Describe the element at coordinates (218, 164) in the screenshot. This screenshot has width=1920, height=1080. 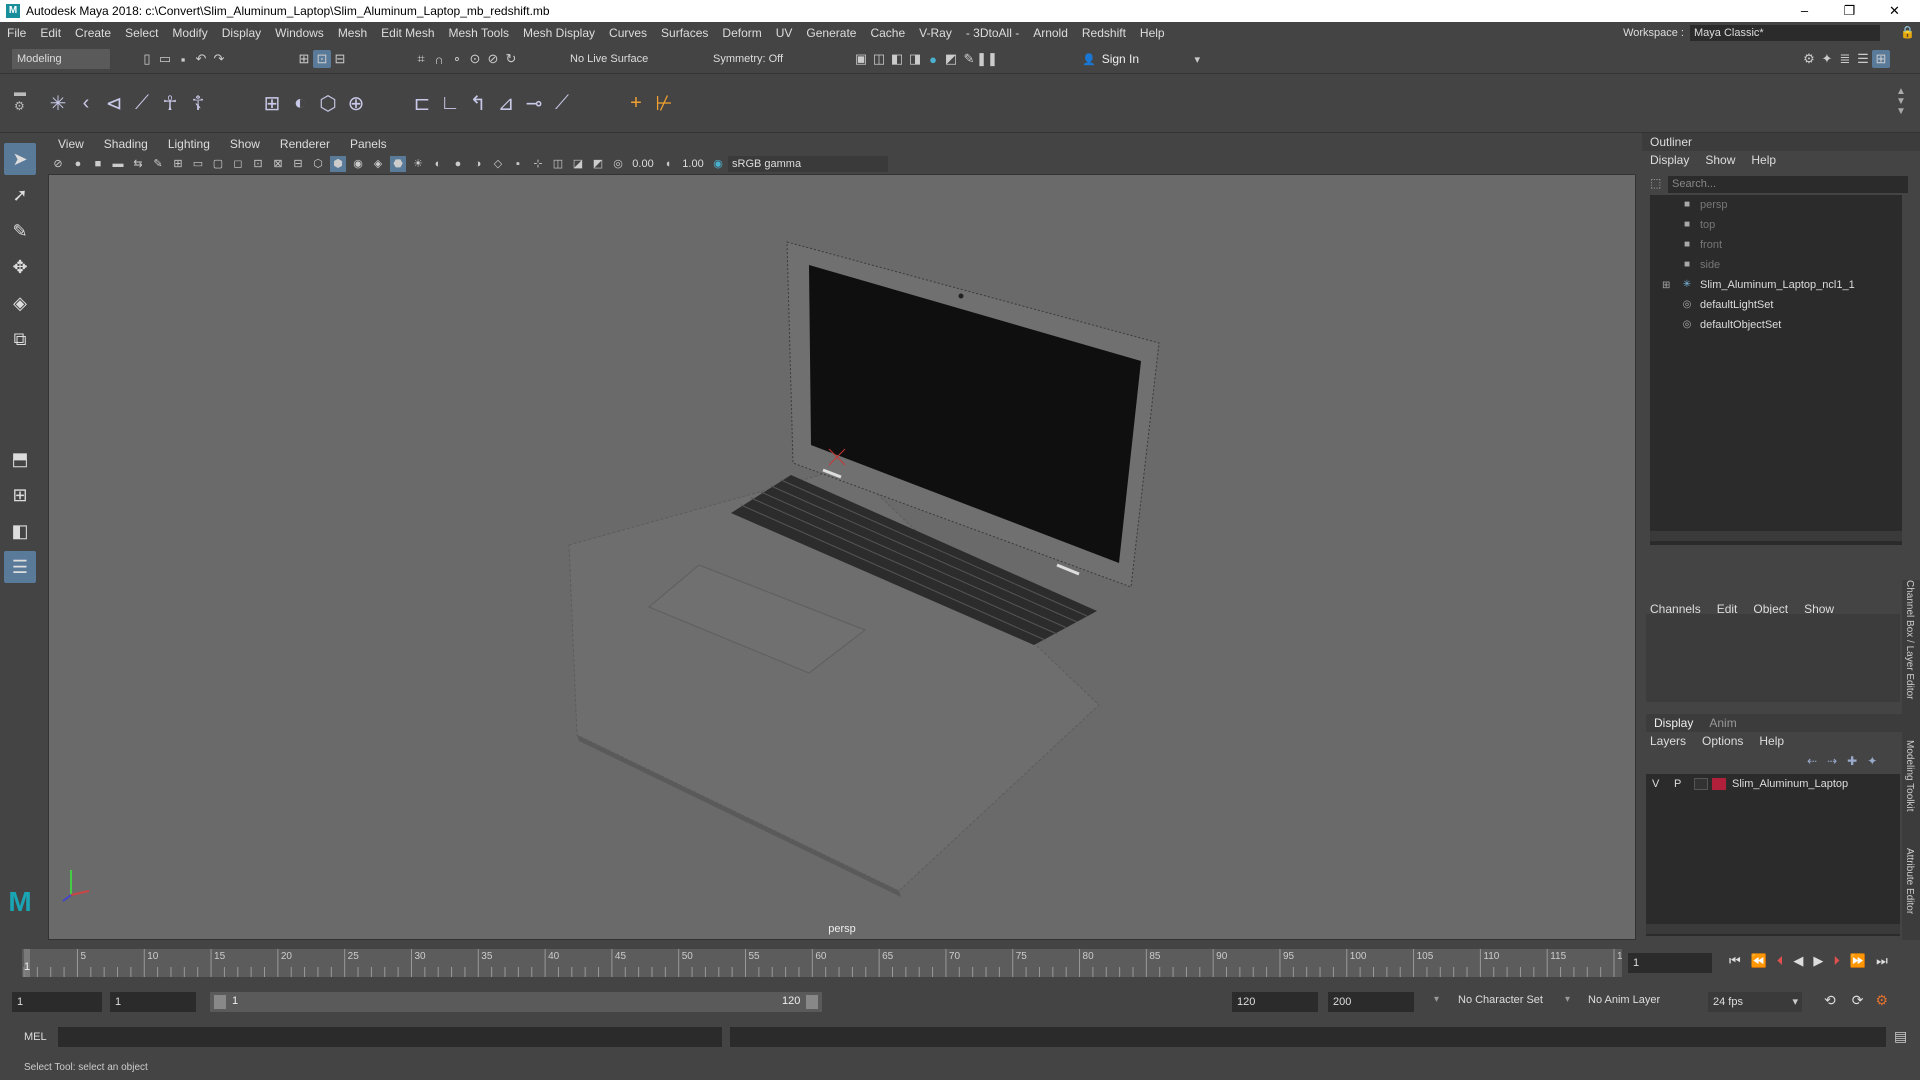
I see `resolution-gate-icon: ▢` at that location.